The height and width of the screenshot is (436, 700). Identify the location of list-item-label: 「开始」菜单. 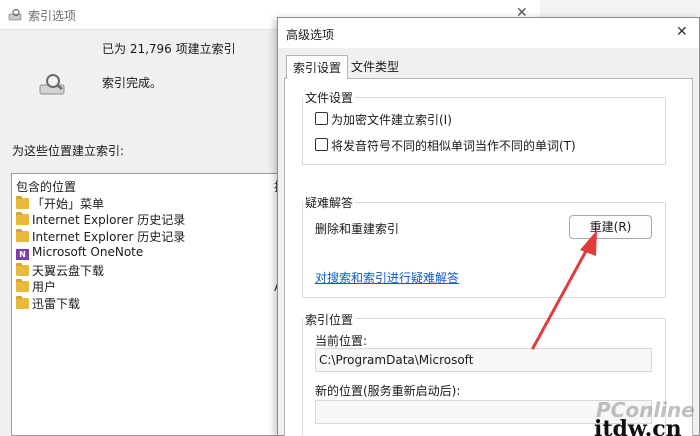
(68, 204).